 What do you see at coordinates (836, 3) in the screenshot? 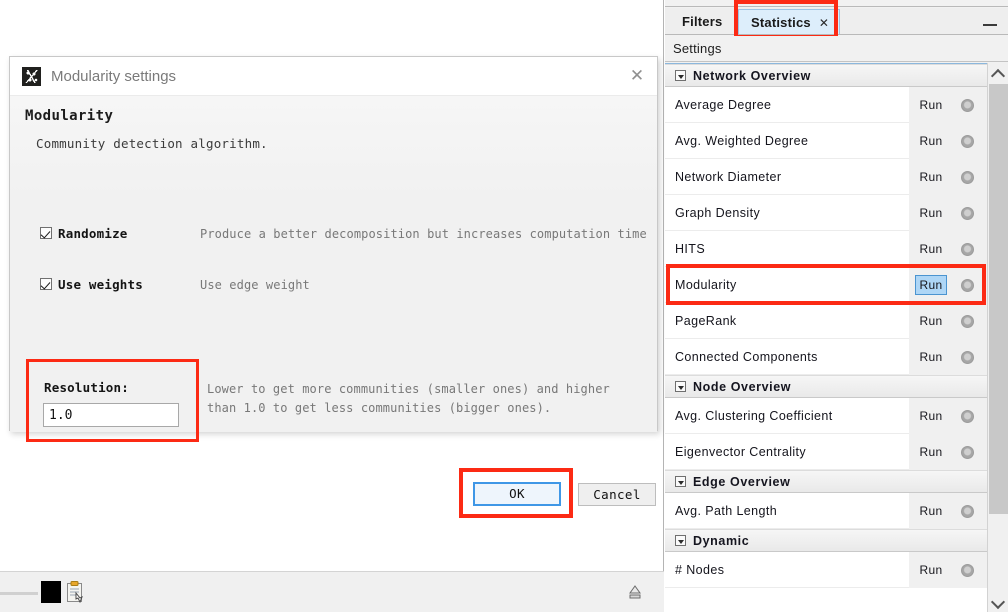
I see `panel-top-strip` at bounding box center [836, 3].